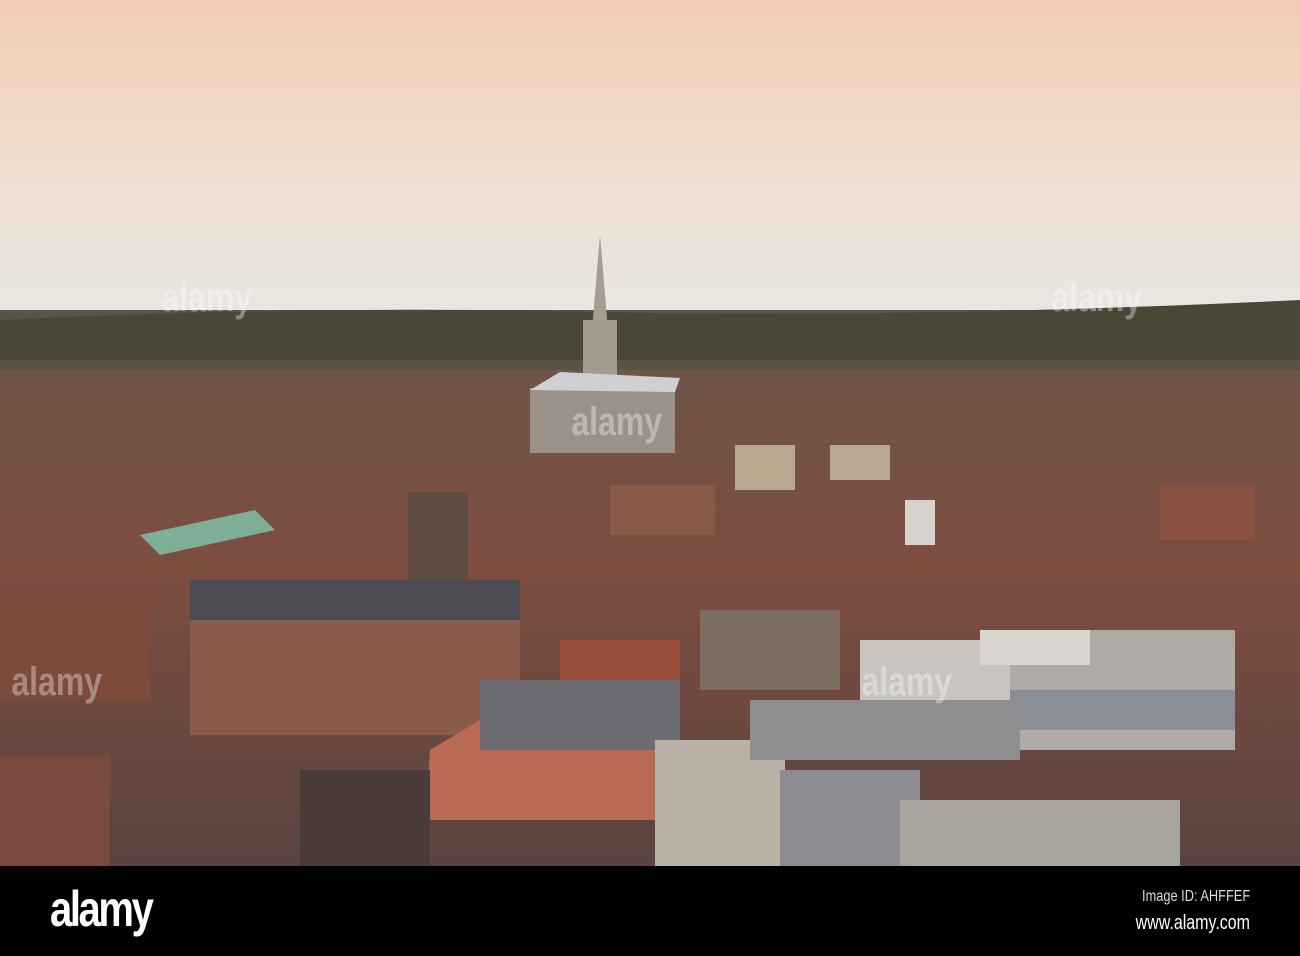 The height and width of the screenshot is (956, 1300). Describe the element at coordinates (1195, 896) in the screenshot. I see `image-id: Image ID: AHFFEF` at that location.